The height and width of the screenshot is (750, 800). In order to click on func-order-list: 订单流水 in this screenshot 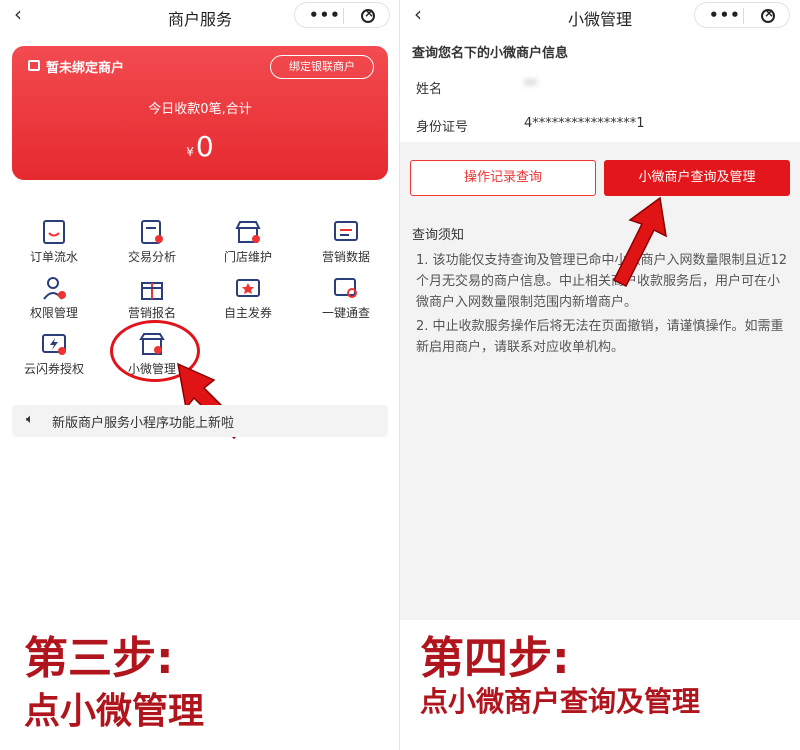, I will do `click(54, 241)`.